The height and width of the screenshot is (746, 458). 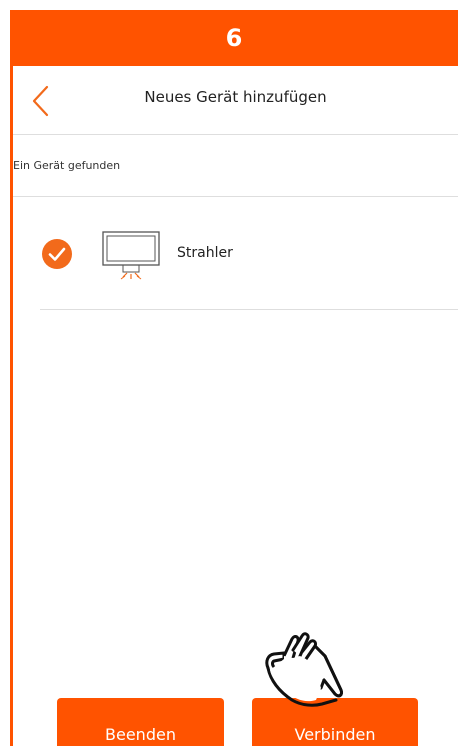 What do you see at coordinates (235, 97) in the screenshot?
I see `page-title: Neues Gerät hinzufügen` at bounding box center [235, 97].